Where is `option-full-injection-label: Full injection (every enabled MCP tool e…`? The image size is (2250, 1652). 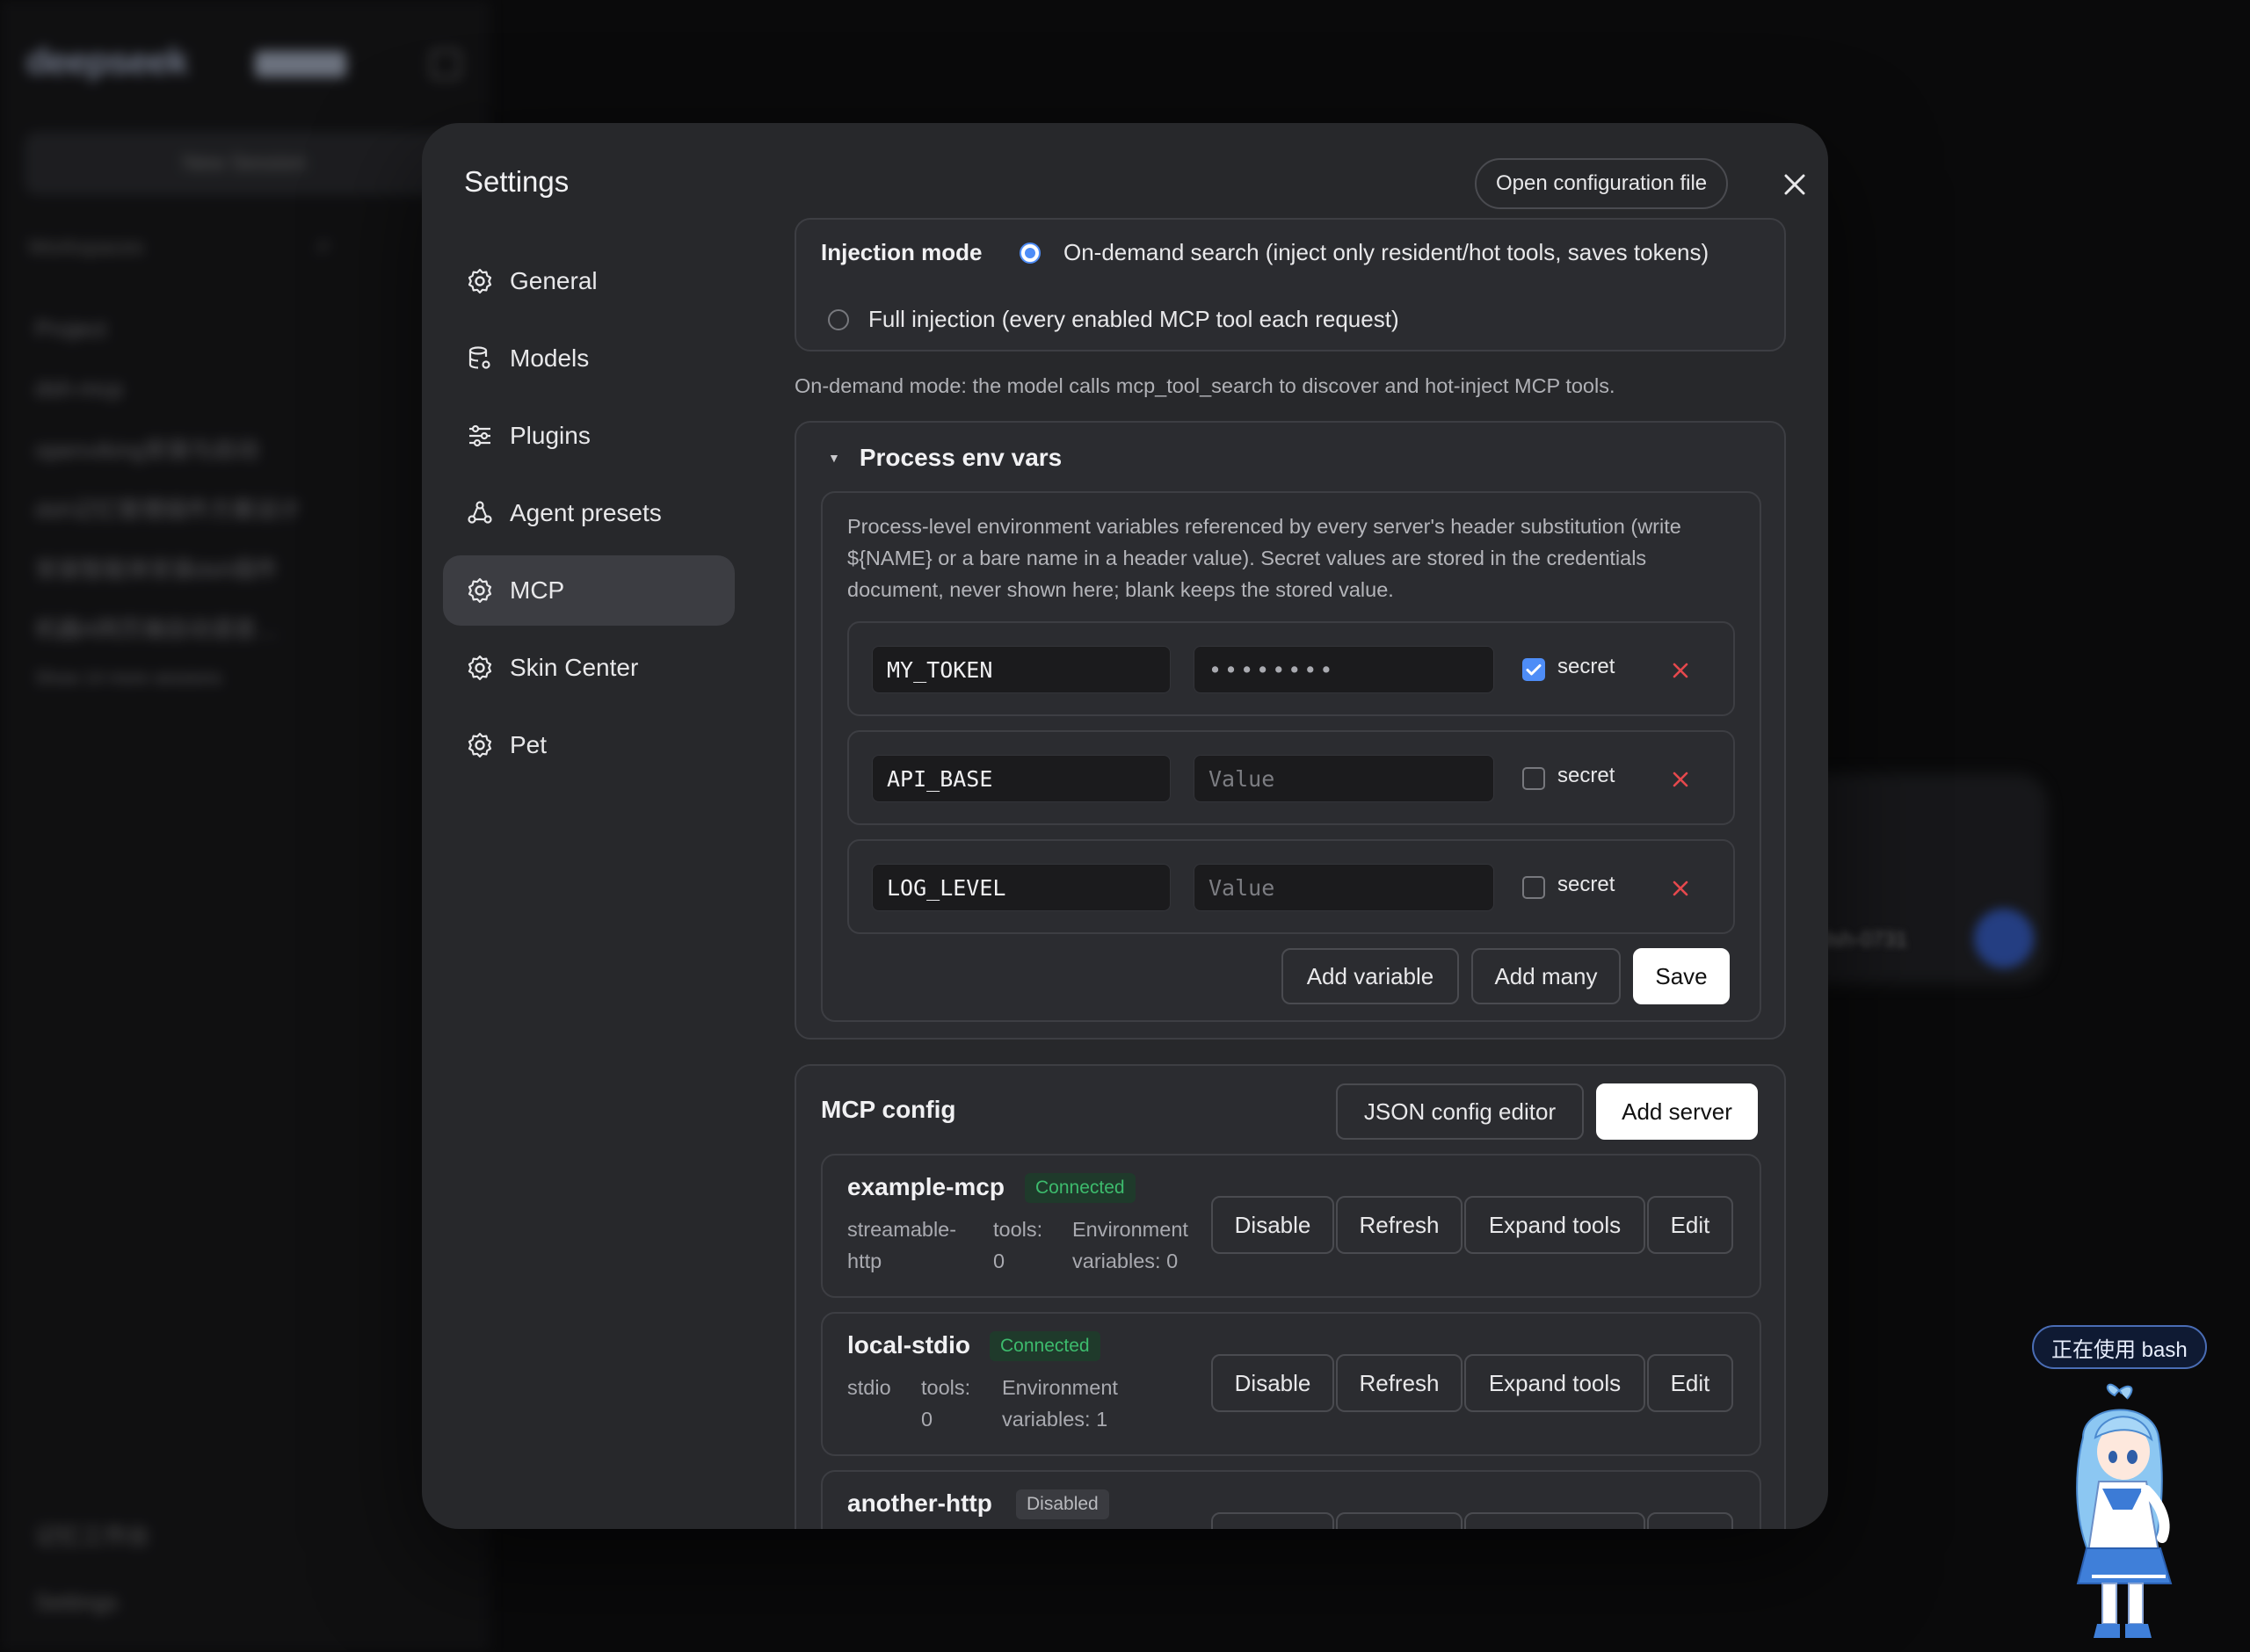
option-full-injection-label: Full injection (every enabled MCP tool e… is located at coordinates (1133, 319).